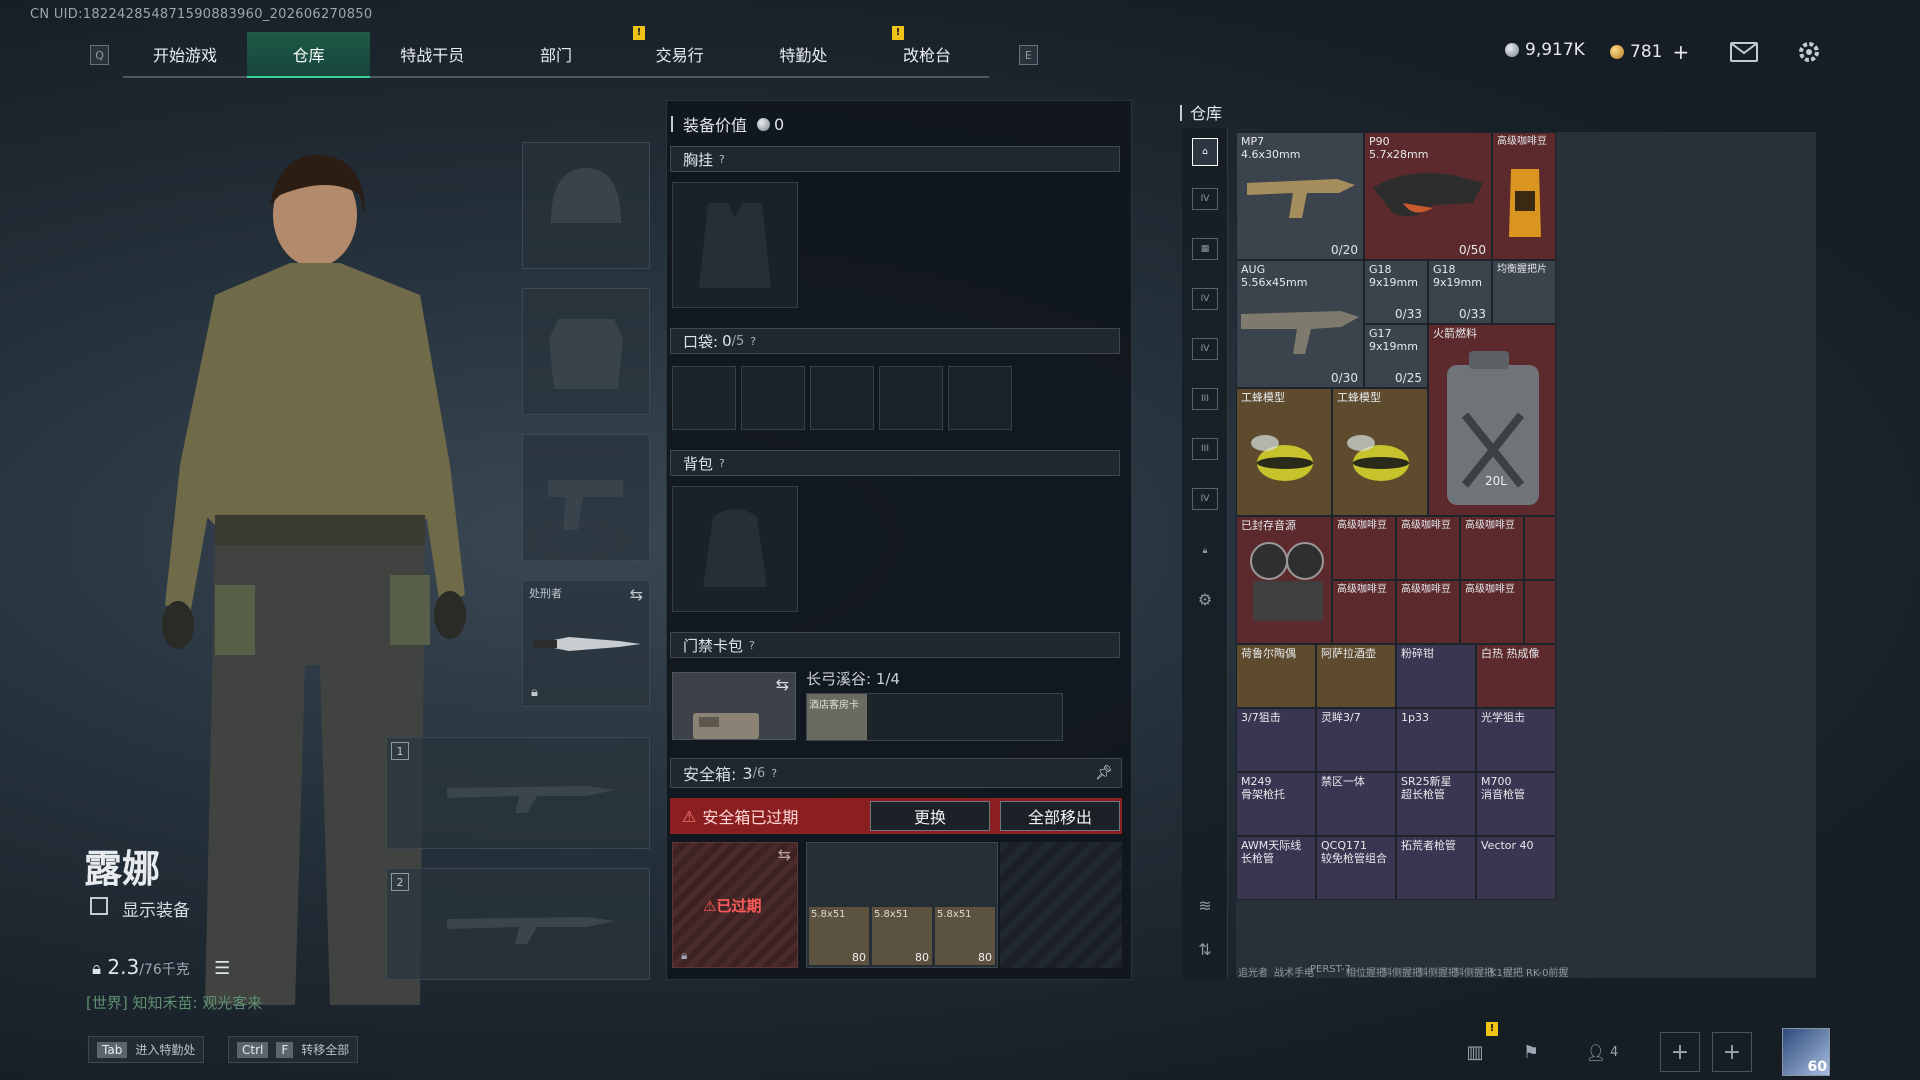 Image resolution: width=1920 pixels, height=1080 pixels. What do you see at coordinates (1744, 52) in the screenshot?
I see `mail-icon` at bounding box center [1744, 52].